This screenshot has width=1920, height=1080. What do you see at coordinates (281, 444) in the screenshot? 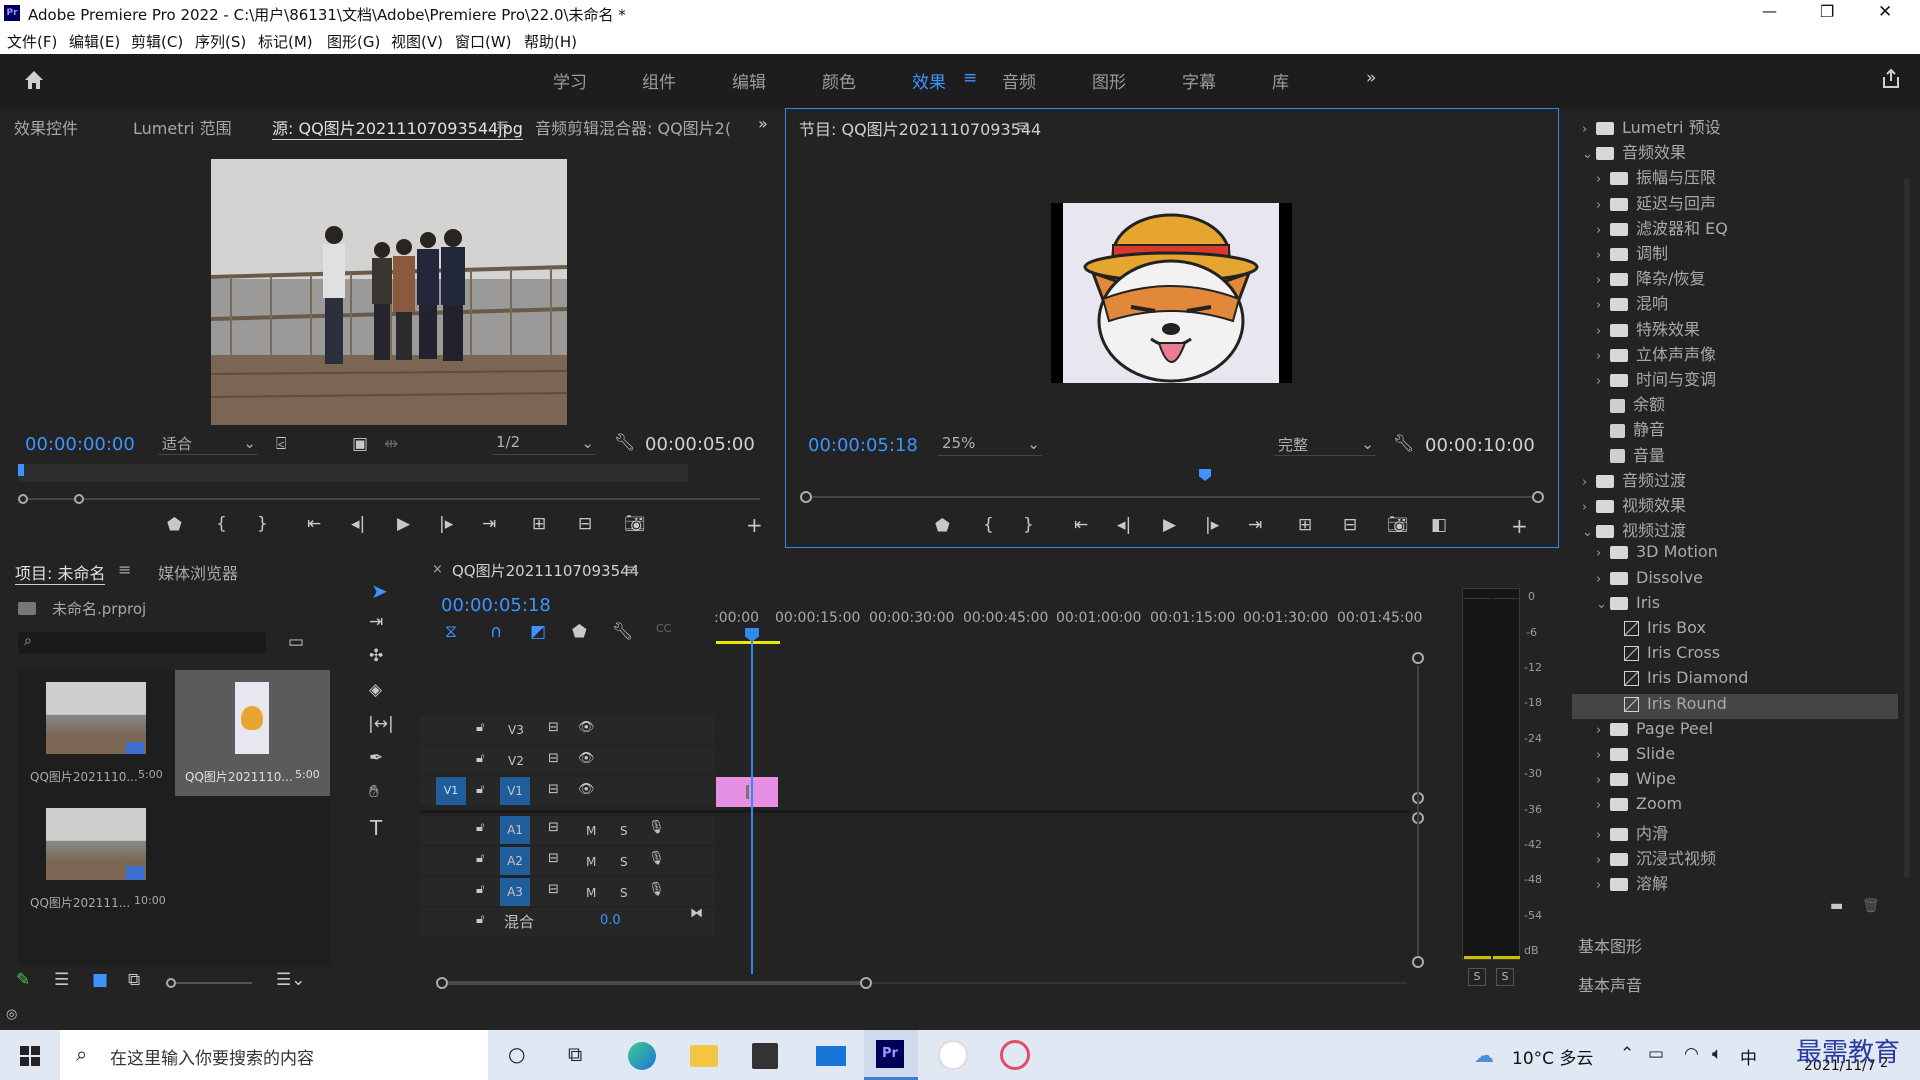
I see `safe-margins-icon: ⍃` at bounding box center [281, 444].